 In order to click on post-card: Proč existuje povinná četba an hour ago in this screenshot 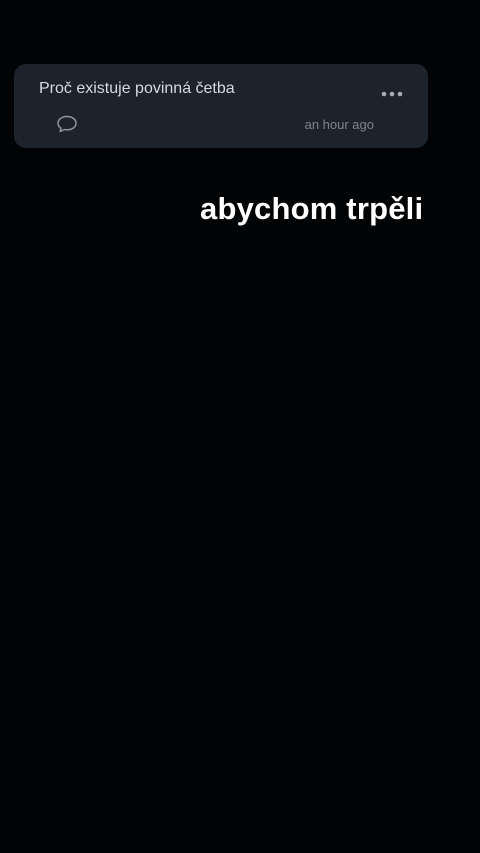, I will do `click(221, 106)`.